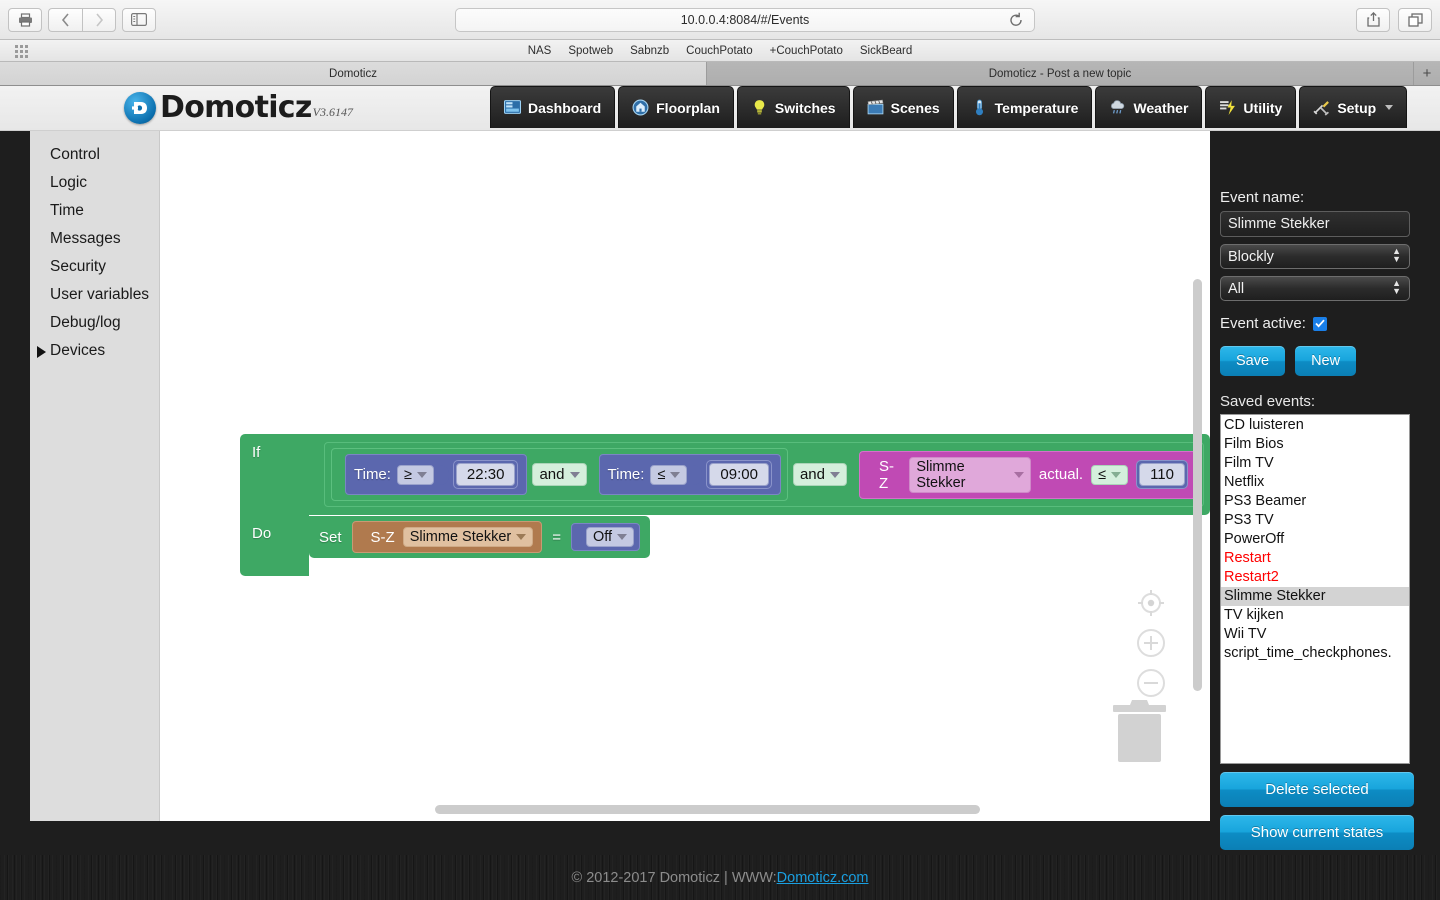 The width and height of the screenshot is (1440, 900). I want to click on do-block: Do Set S-Z Slimme Stekker = Off, so click(725, 545).